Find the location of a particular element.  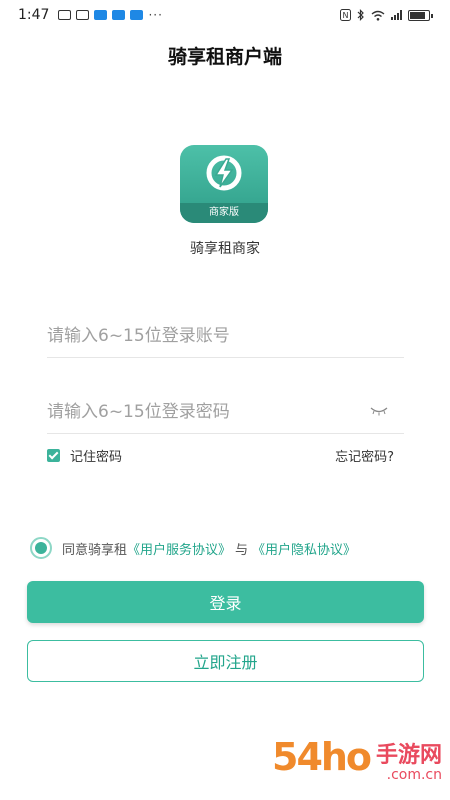

register-button: 立即注册 is located at coordinates (225, 661).